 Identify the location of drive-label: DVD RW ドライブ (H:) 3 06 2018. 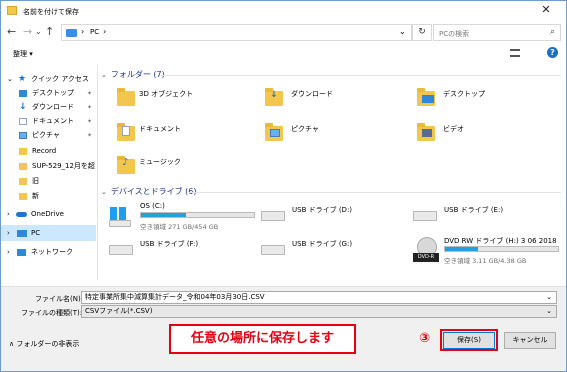
(500, 241).